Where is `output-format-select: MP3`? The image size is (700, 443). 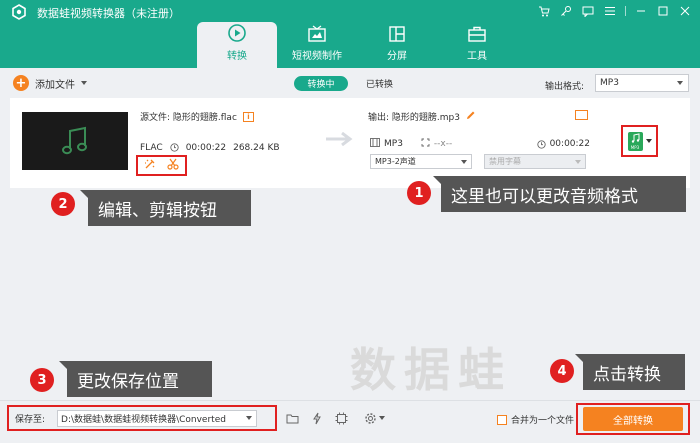 output-format-select: MP3 is located at coordinates (642, 83).